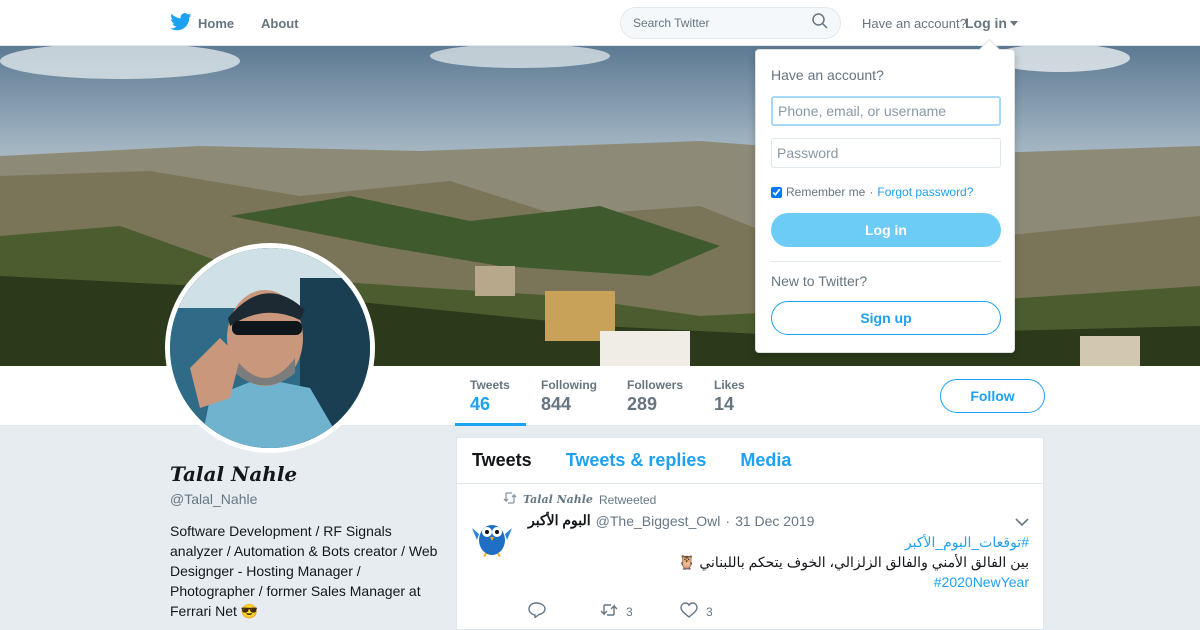 The image size is (1200, 630). What do you see at coordinates (779, 542) in the screenshot?
I see `tweet-hashtag-1: #توقعات_البوم_الأكبر` at bounding box center [779, 542].